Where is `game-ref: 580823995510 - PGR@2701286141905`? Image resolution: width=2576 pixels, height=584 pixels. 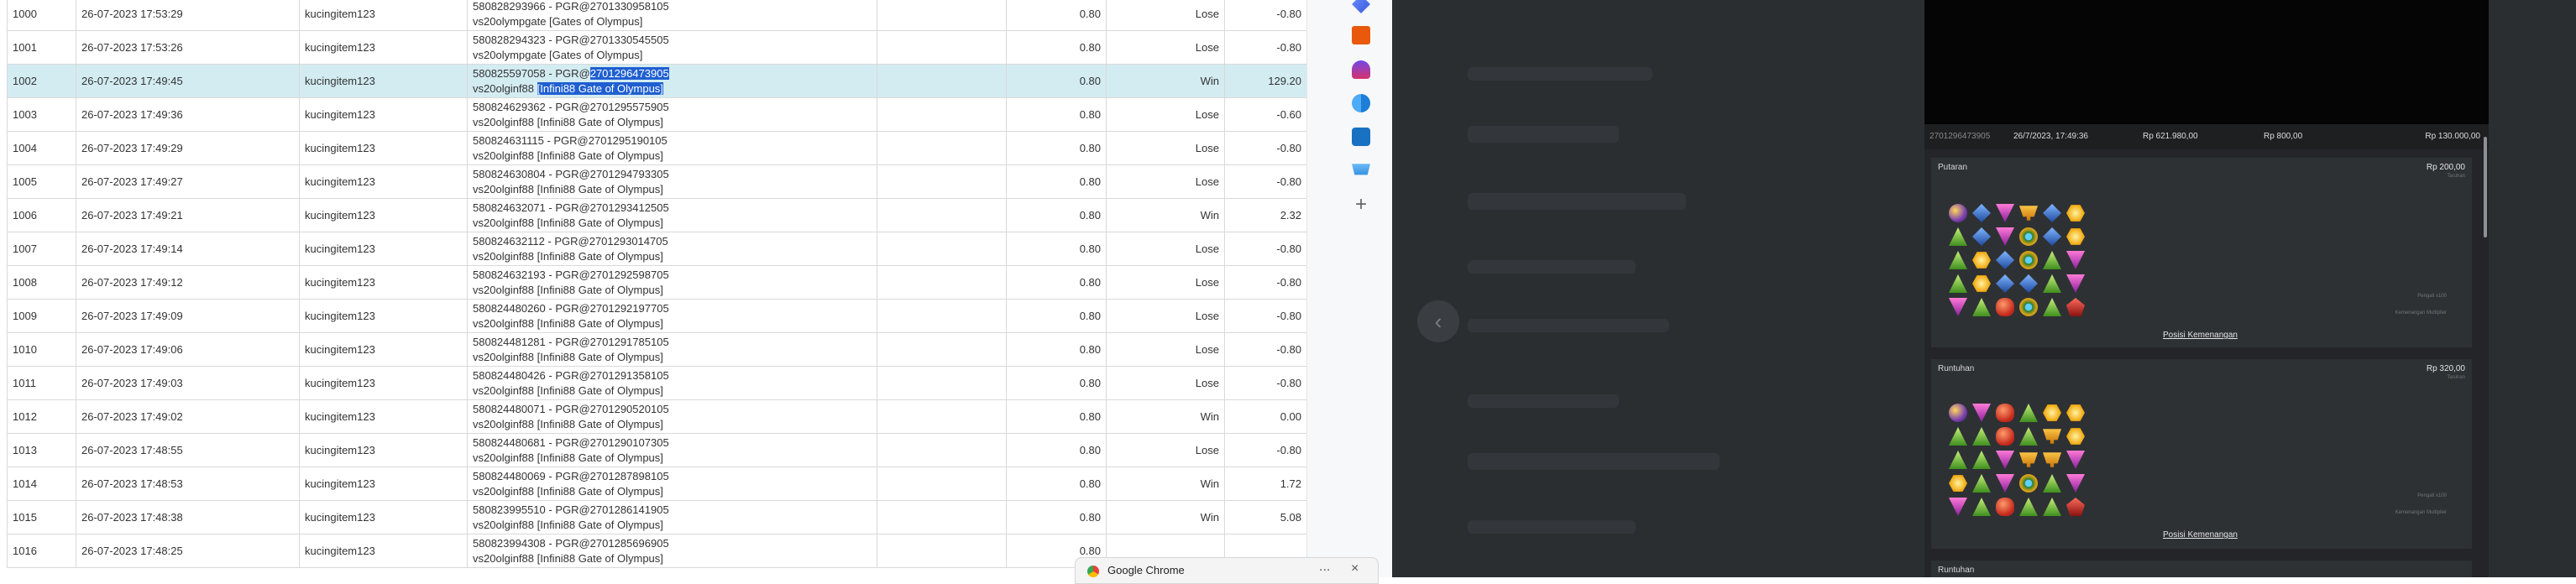
game-ref: 580823995510 - PGR@2701286141905 is located at coordinates (571, 510).